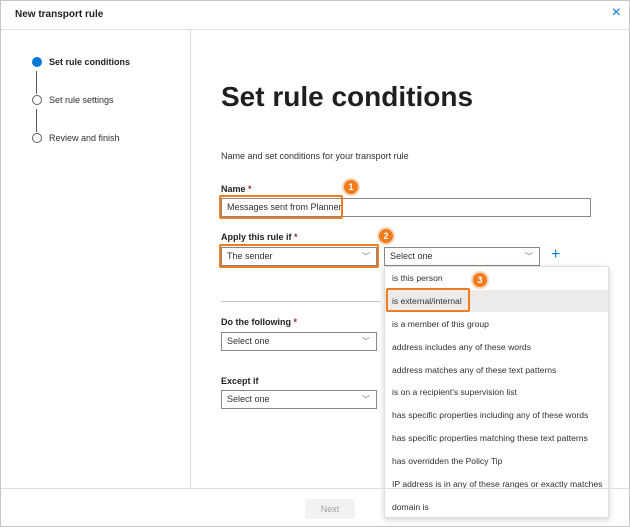 Image resolution: width=630 pixels, height=527 pixels. I want to click on name-label: Name *, so click(236, 189).